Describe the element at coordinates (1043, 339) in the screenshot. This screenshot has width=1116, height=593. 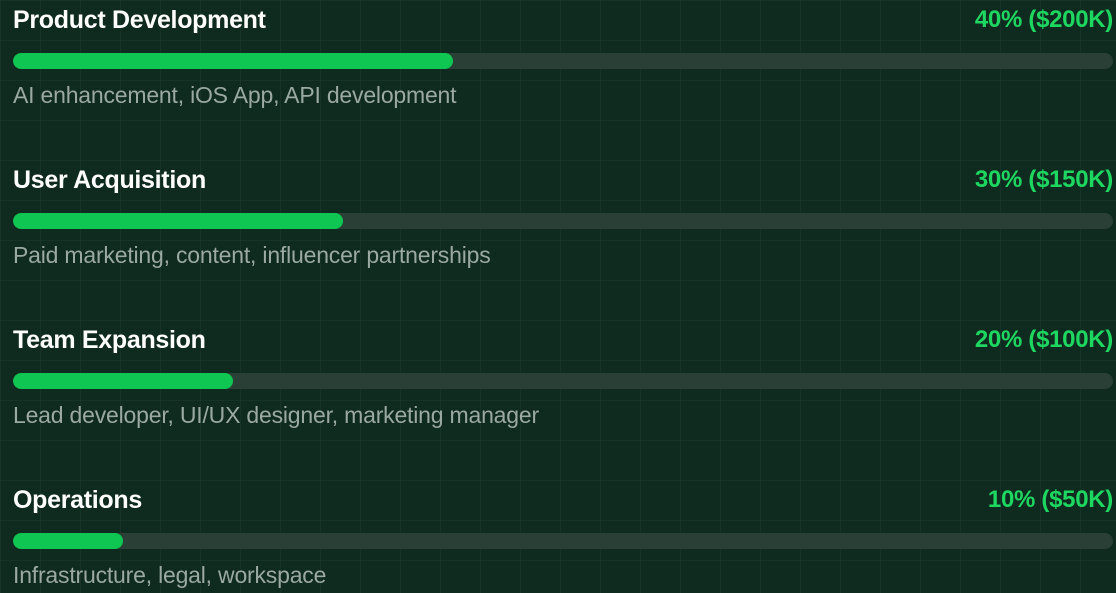
I see `allocation-amount: 20% ($100K)` at that location.